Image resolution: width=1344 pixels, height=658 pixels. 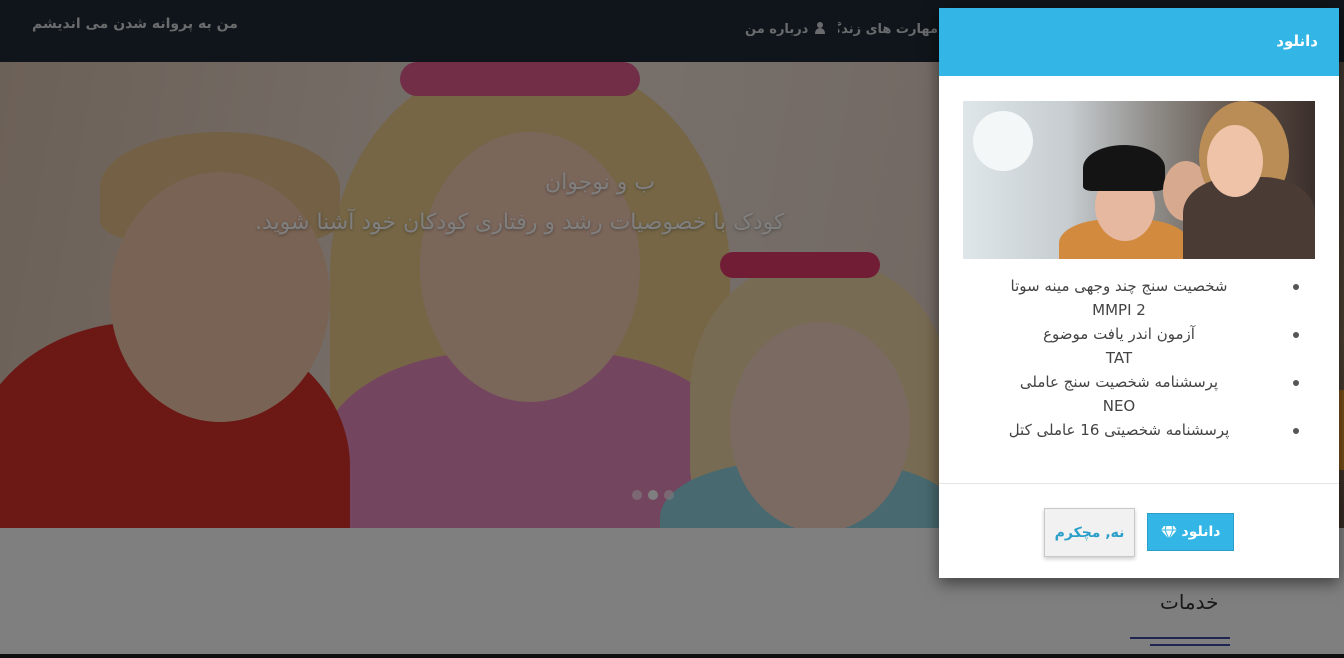 What do you see at coordinates (1139, 394) in the screenshot?
I see `list-item: پرسشنامه شخصیت سنج عاملی NEO` at bounding box center [1139, 394].